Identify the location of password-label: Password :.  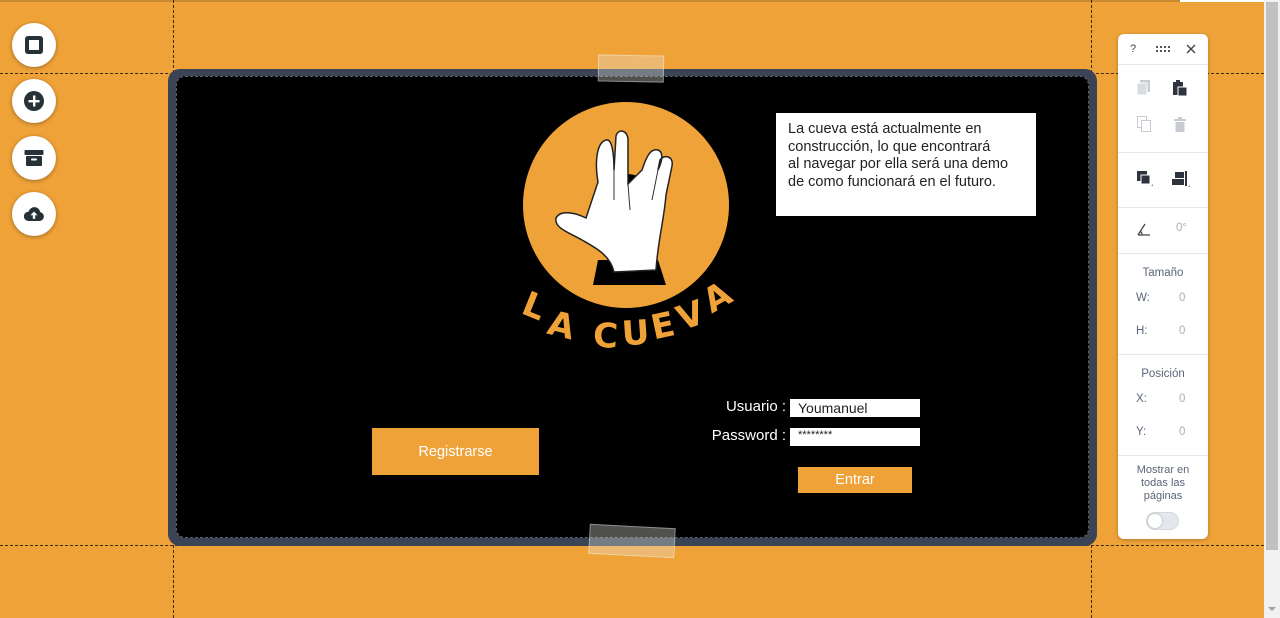
(748, 435).